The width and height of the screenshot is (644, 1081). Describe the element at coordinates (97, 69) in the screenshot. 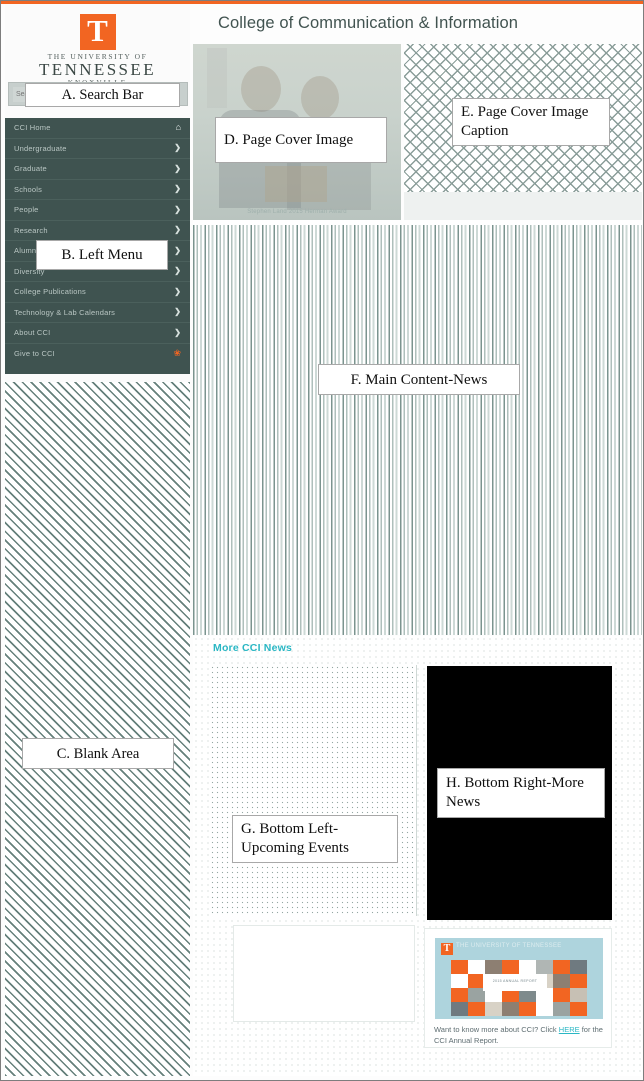

I see `university-line-2: TENNESSEE` at that location.